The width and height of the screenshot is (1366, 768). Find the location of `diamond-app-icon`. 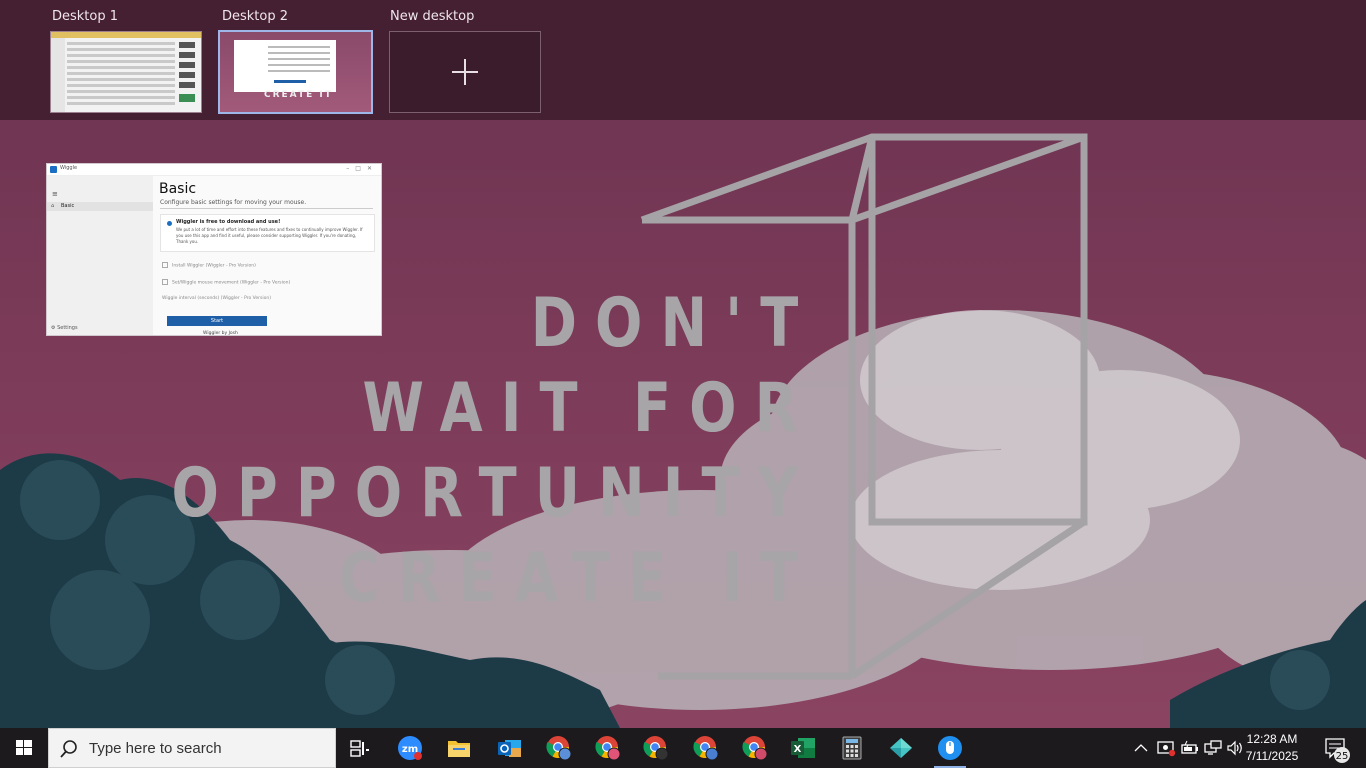

diamond-app-icon is located at coordinates (901, 748).